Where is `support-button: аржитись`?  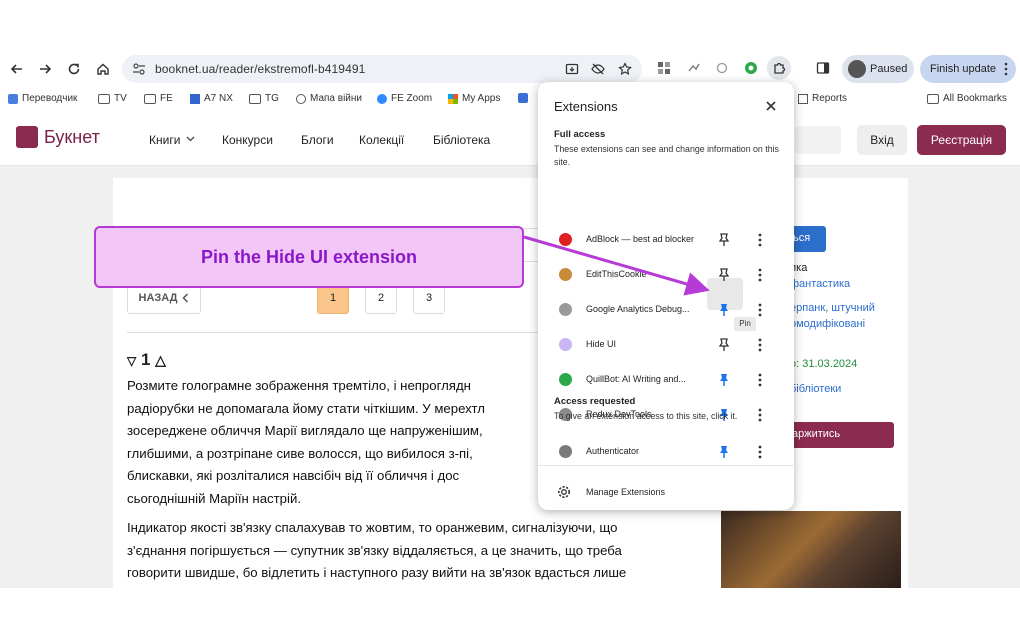
support-button: аржитись is located at coordinates (839, 435).